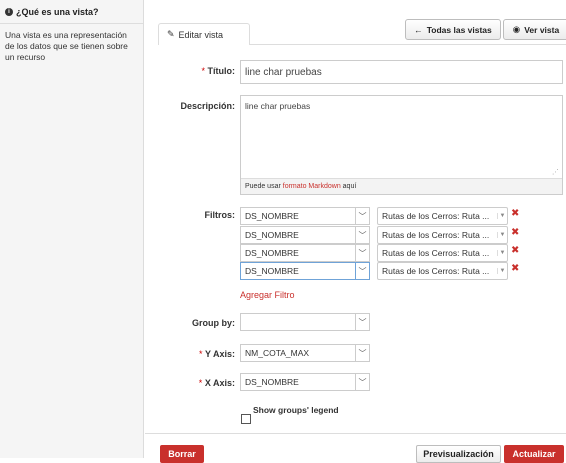 This screenshot has height=463, width=566. Describe the element at coordinates (458, 454) in the screenshot. I see `preview-button: Previsualización` at that location.